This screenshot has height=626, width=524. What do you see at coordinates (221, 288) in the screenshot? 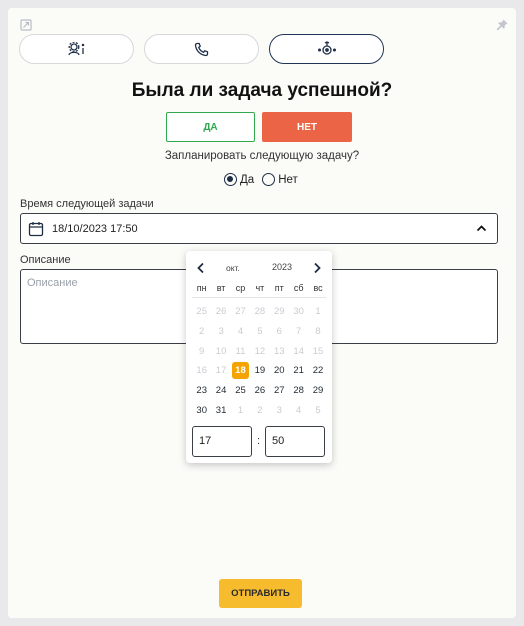
I see `weekday-label: вт` at bounding box center [221, 288].